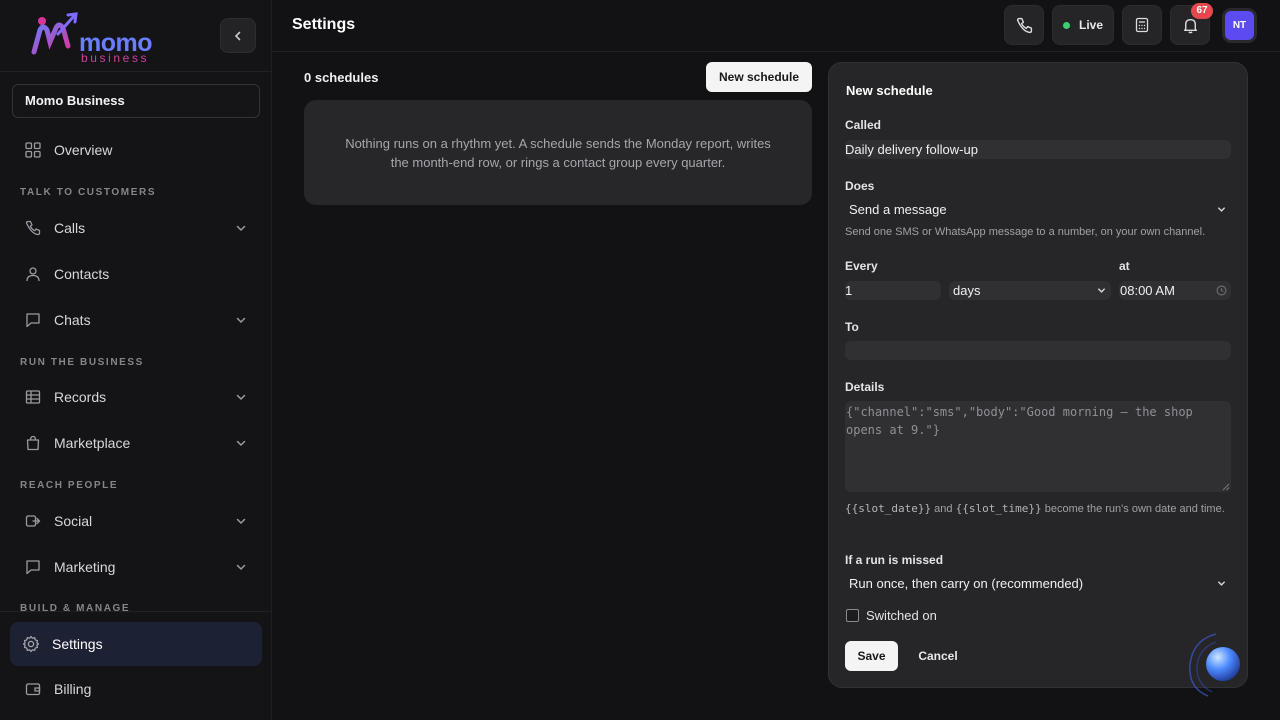 The height and width of the screenshot is (720, 1280). What do you see at coordinates (894, 560) in the screenshot?
I see `missed-label: If a run is missed` at bounding box center [894, 560].